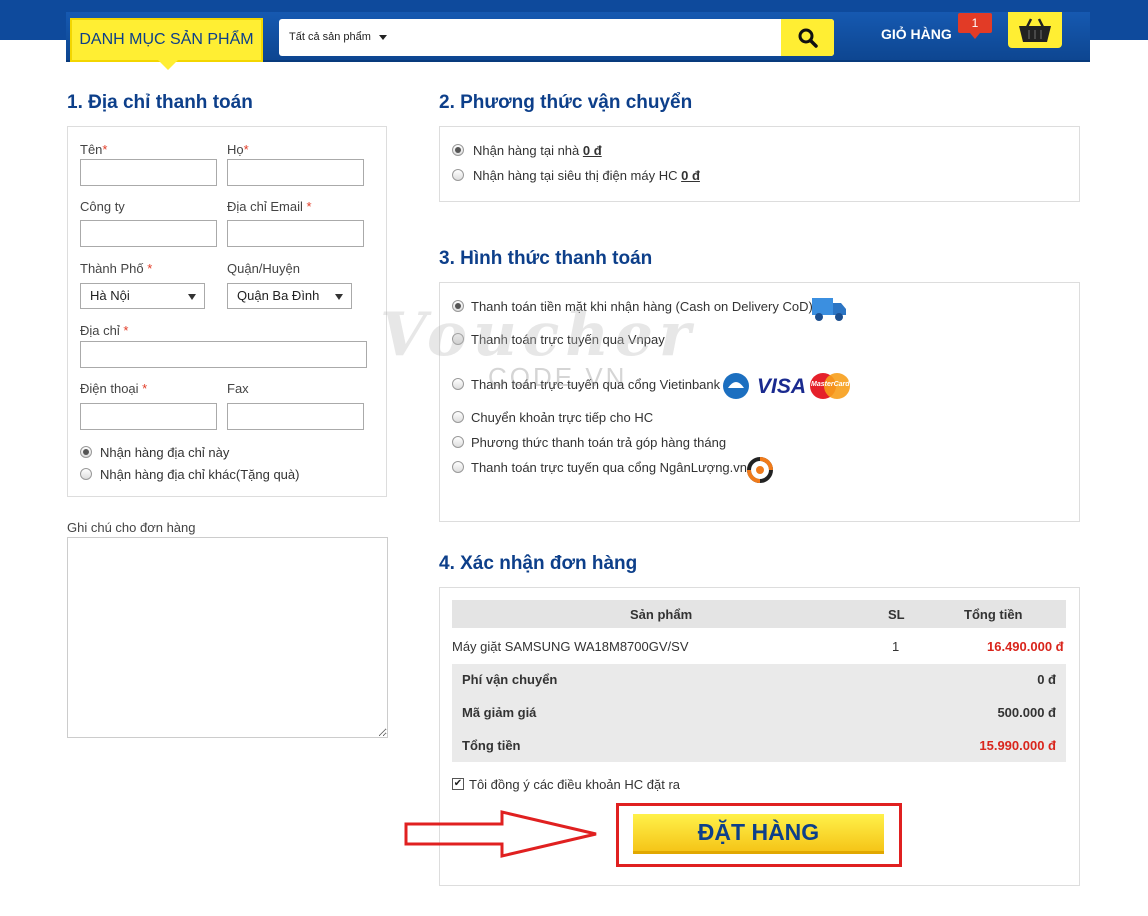 This screenshot has height=916, width=1148. What do you see at coordinates (760, 470) in the screenshot?
I see `nganluong-logo-icon` at bounding box center [760, 470].